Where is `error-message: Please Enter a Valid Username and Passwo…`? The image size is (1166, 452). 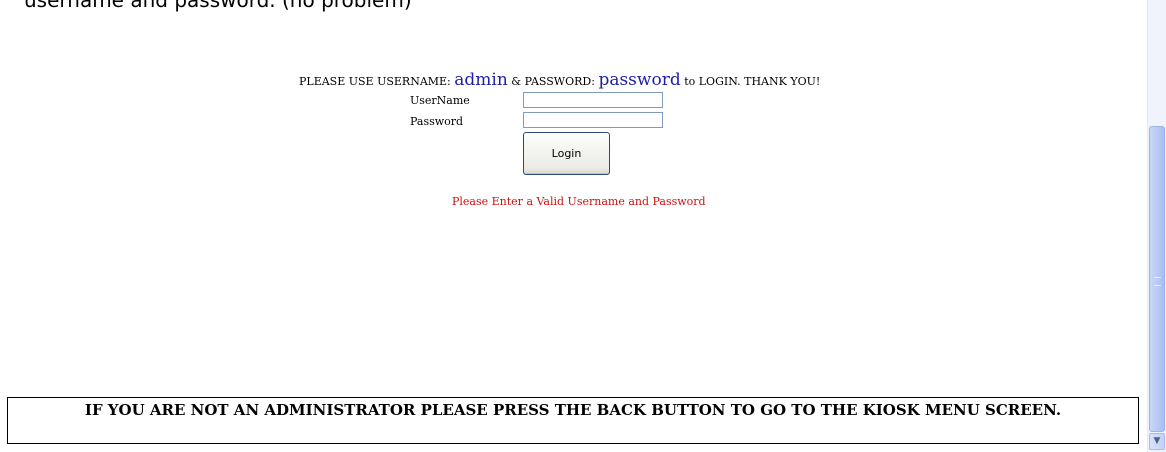
error-message: Please Enter a Valid Username and Passwo… is located at coordinates (579, 201).